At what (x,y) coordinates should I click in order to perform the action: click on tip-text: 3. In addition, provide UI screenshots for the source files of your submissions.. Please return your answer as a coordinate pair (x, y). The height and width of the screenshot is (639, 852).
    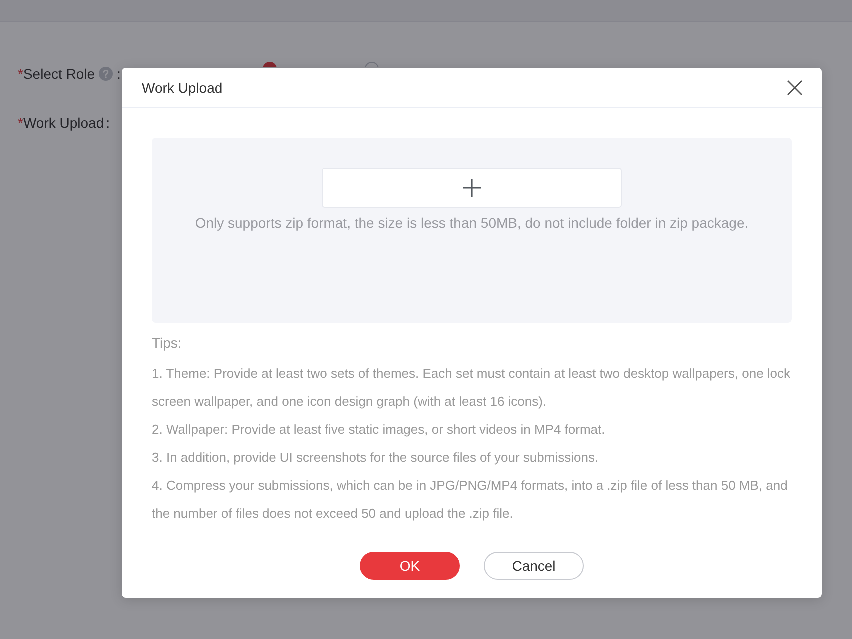
    Looking at the image, I should click on (376, 458).